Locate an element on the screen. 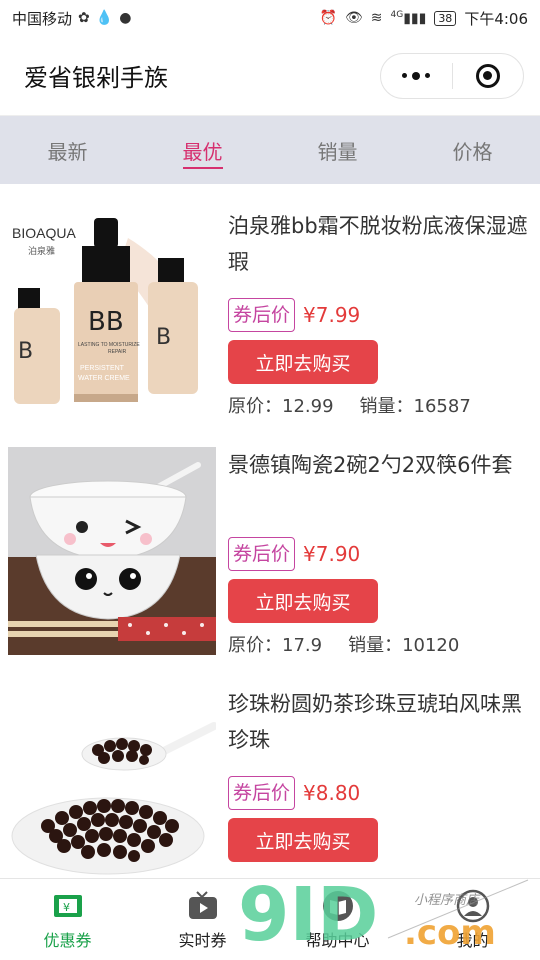  coupon-price: ¥7.99 is located at coordinates (332, 315).